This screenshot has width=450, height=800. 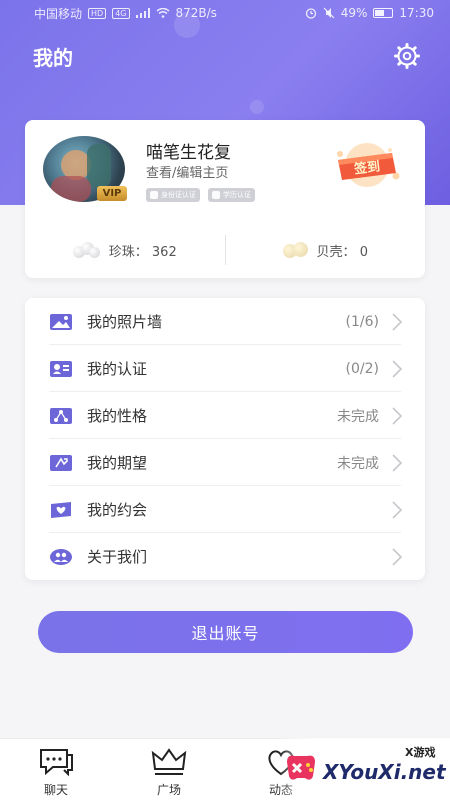 What do you see at coordinates (354, 13) in the screenshot?
I see `battery-percent: 49%` at bounding box center [354, 13].